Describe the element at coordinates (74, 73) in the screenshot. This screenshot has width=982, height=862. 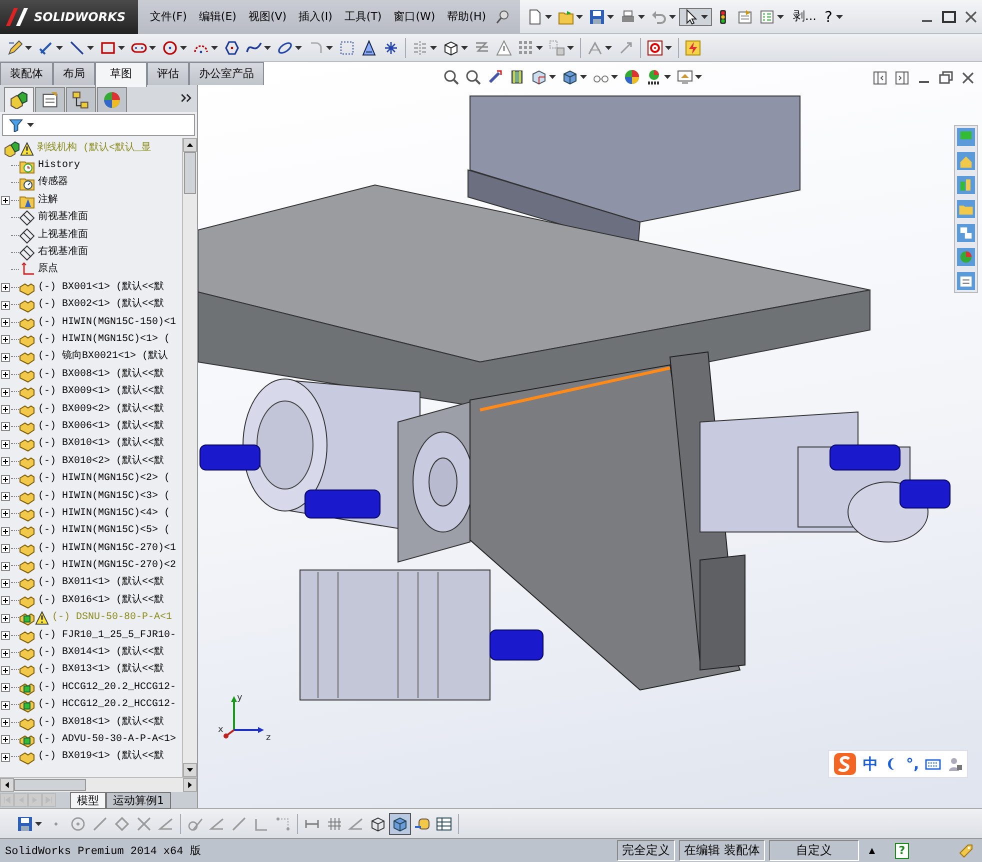
I see `command-tab: 布局` at that location.